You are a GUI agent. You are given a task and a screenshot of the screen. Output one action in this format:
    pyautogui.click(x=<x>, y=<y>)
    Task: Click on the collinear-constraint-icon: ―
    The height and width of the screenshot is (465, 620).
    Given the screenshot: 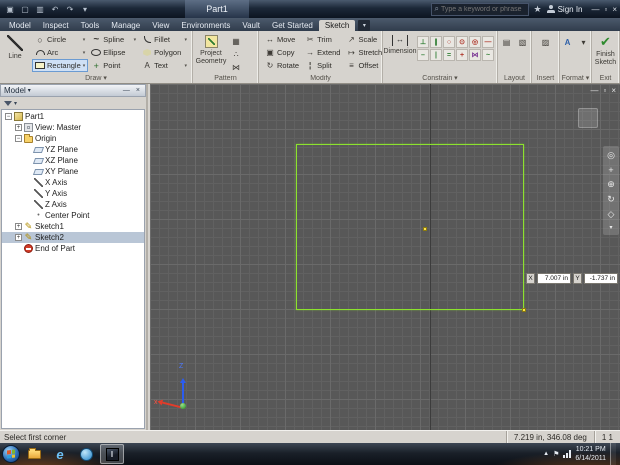 What is the action you would take?
    pyautogui.click(x=488, y=42)
    